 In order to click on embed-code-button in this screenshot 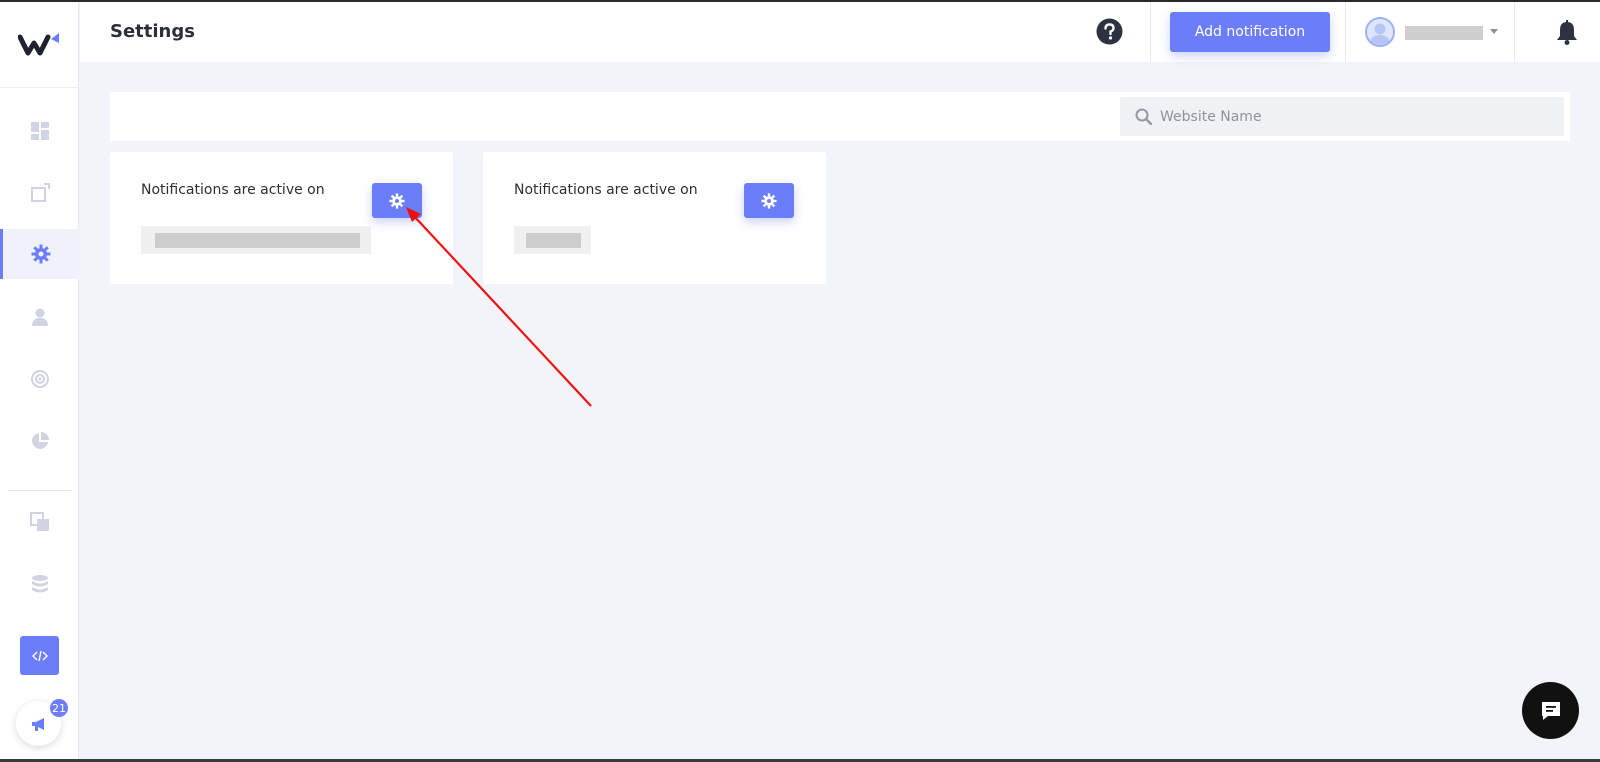, I will do `click(39, 655)`.